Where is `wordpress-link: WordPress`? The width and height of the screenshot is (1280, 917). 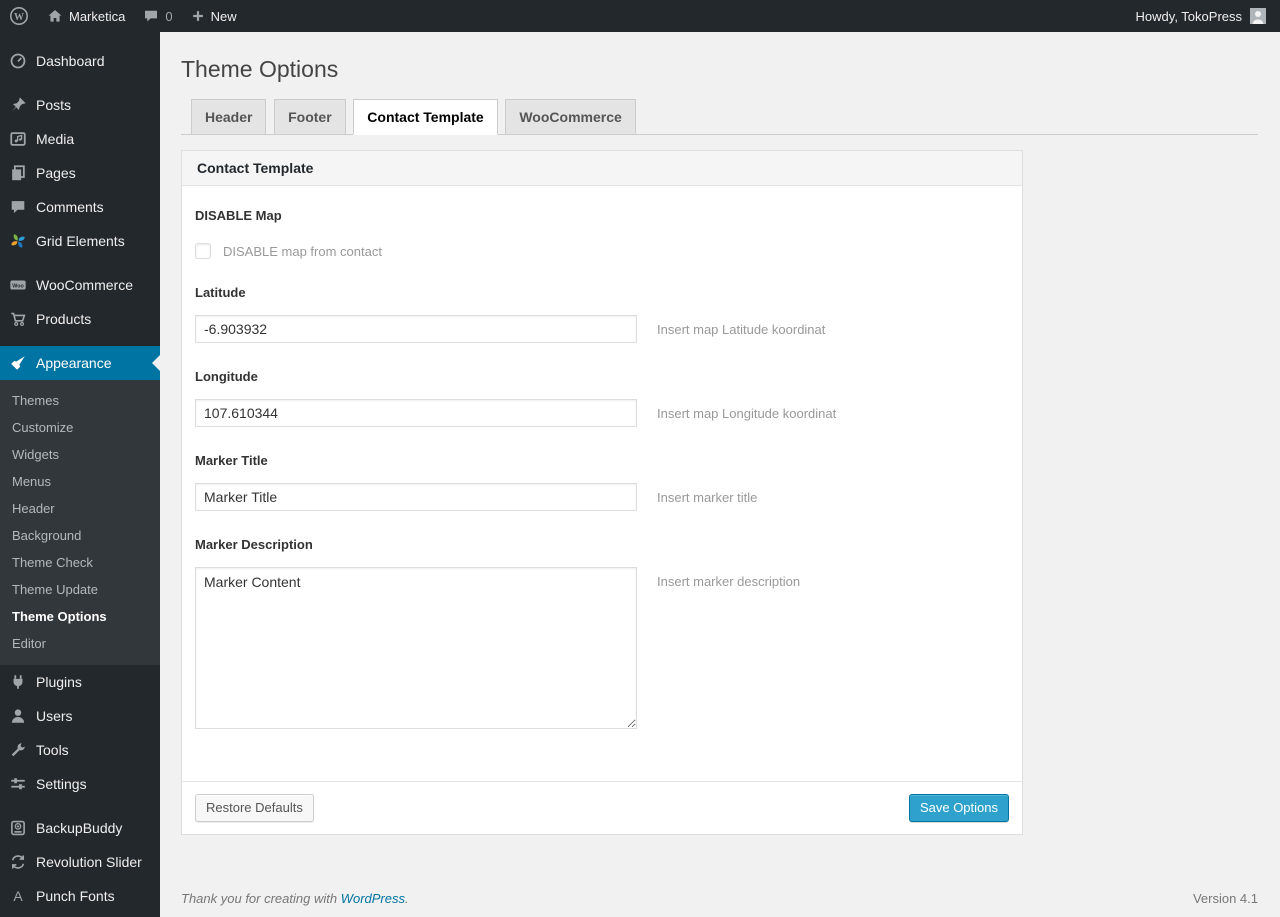
wordpress-link: WordPress is located at coordinates (373, 898).